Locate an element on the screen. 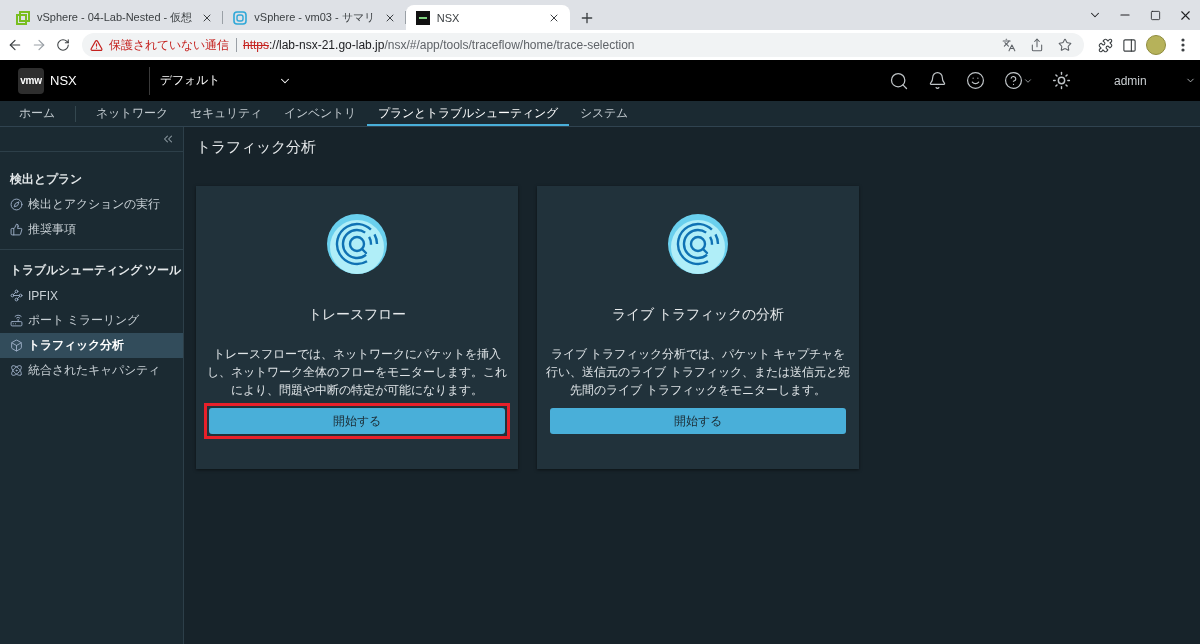 This screenshot has height=644, width=1200. bell-icon is located at coordinates (937, 80).